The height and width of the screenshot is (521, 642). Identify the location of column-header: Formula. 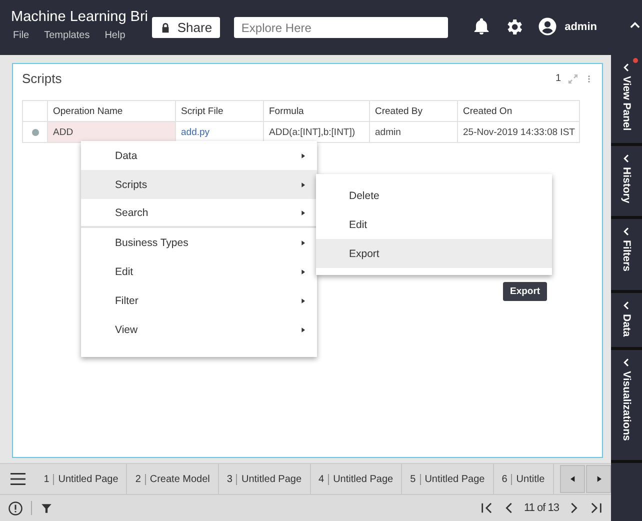
(317, 111).